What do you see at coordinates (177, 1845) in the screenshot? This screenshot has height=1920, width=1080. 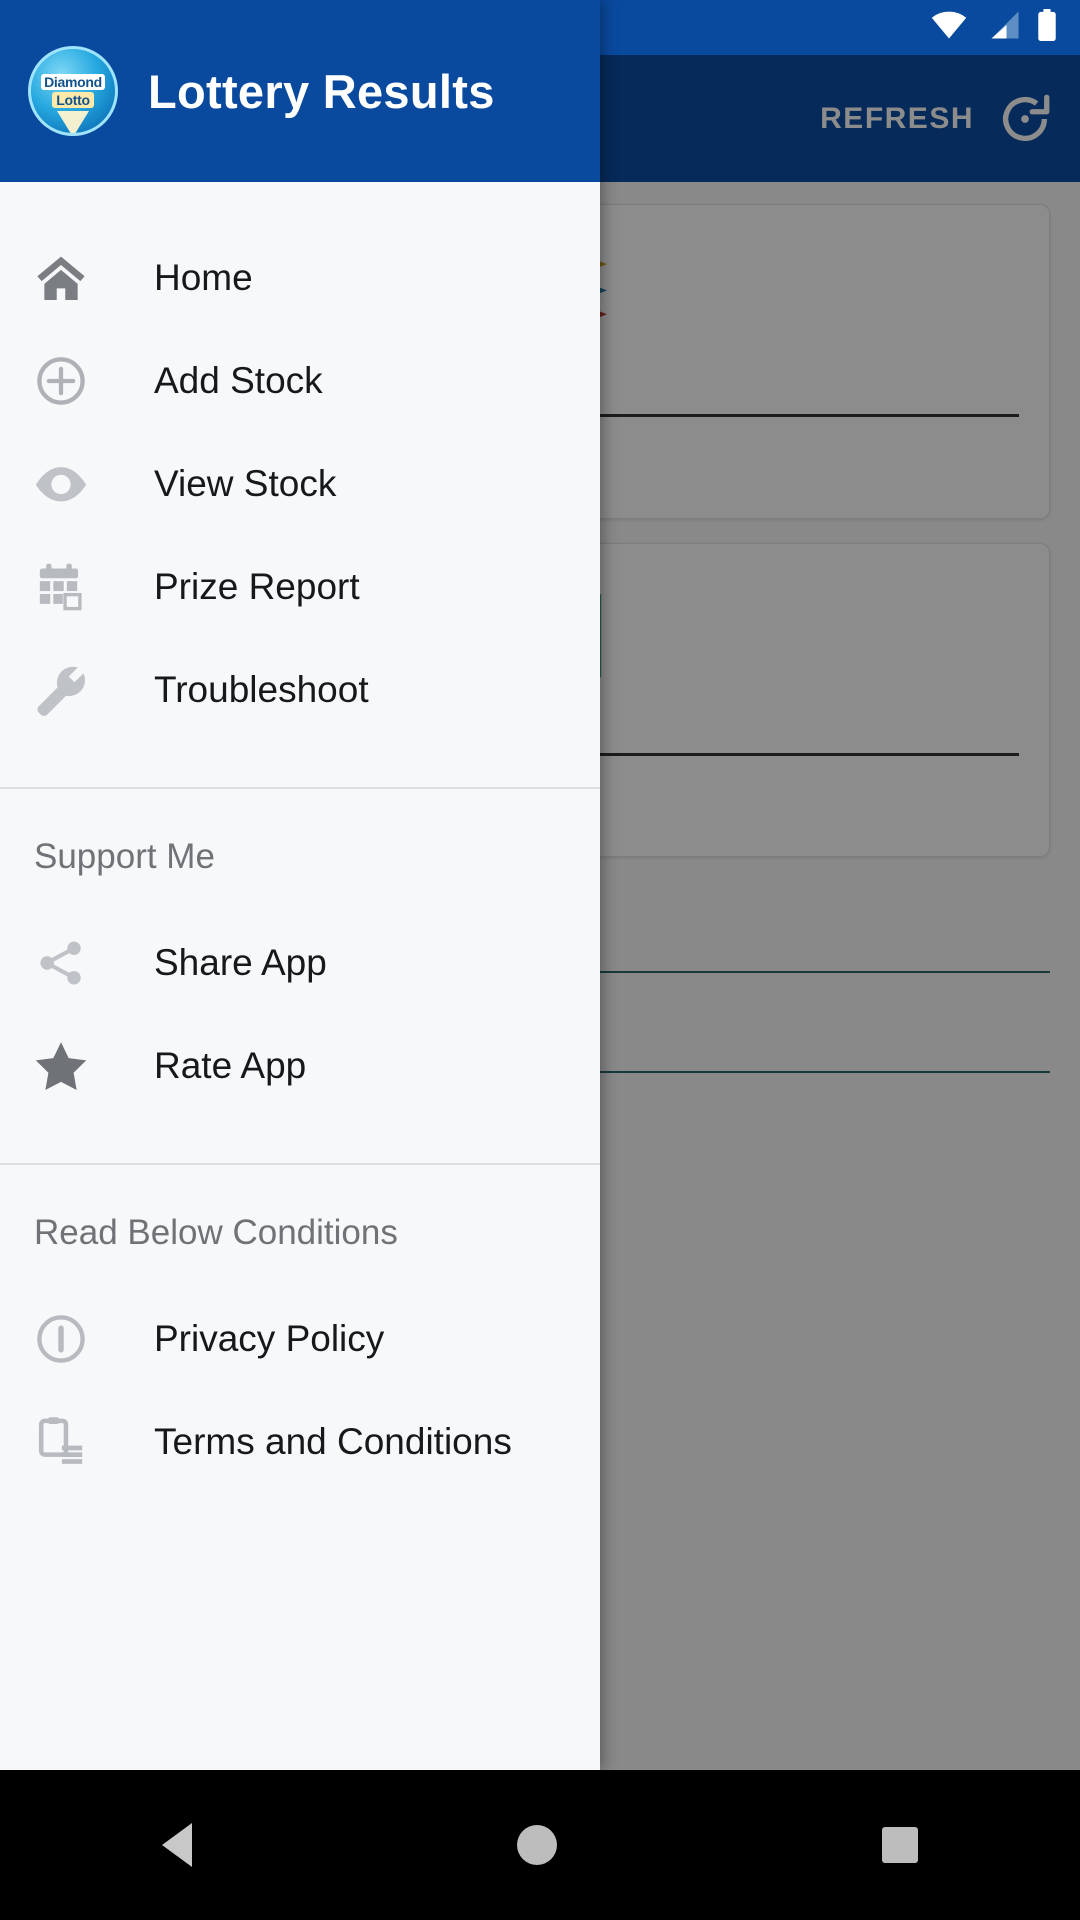 I see `back-triangle-icon` at bounding box center [177, 1845].